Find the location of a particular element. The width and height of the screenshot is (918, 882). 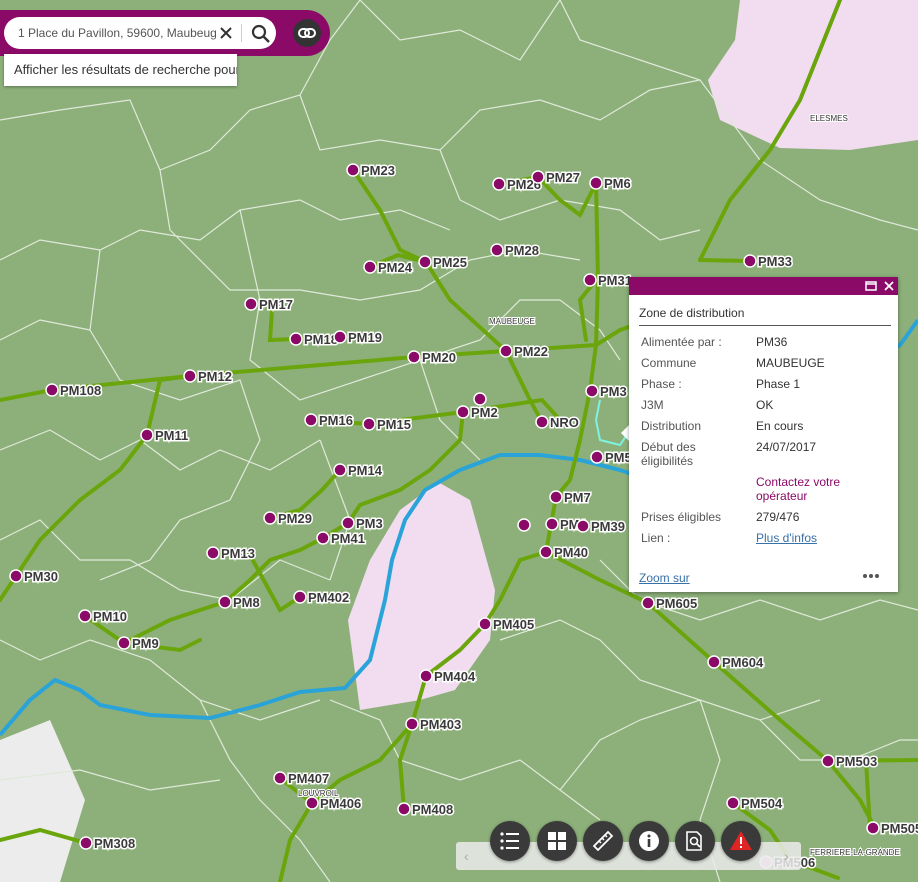

map-point-label: PM5 is located at coordinates (618, 457).